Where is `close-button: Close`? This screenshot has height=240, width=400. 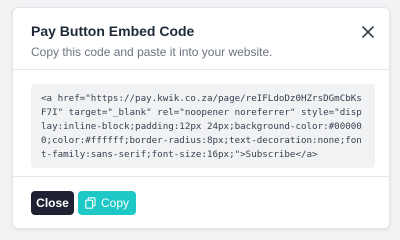
close-button: Close is located at coordinates (52, 203).